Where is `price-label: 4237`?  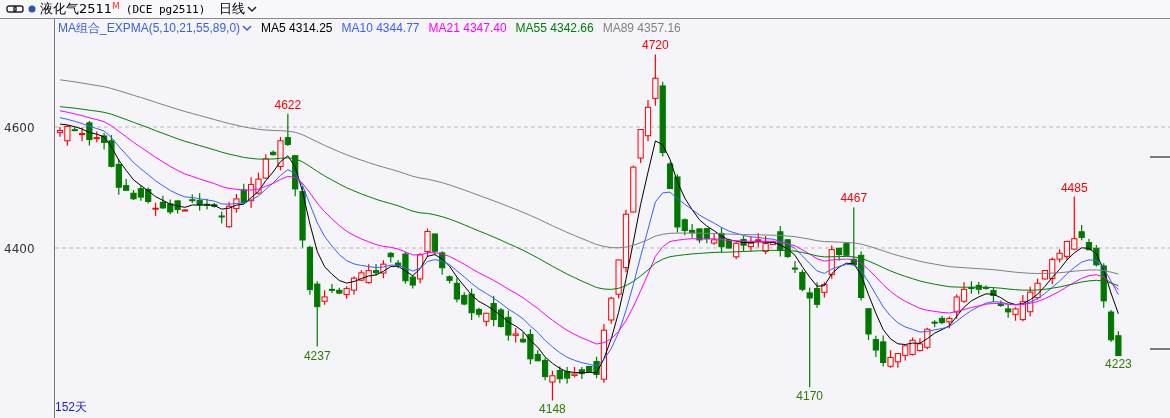
price-label: 4237 is located at coordinates (317, 355).